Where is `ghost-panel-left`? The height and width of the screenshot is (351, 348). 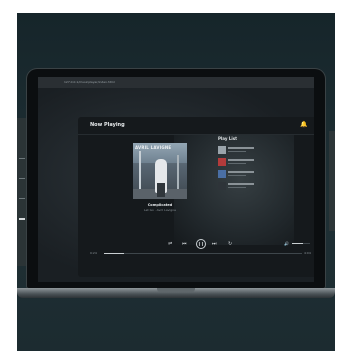
ghost-panel-left is located at coordinates (22, 192).